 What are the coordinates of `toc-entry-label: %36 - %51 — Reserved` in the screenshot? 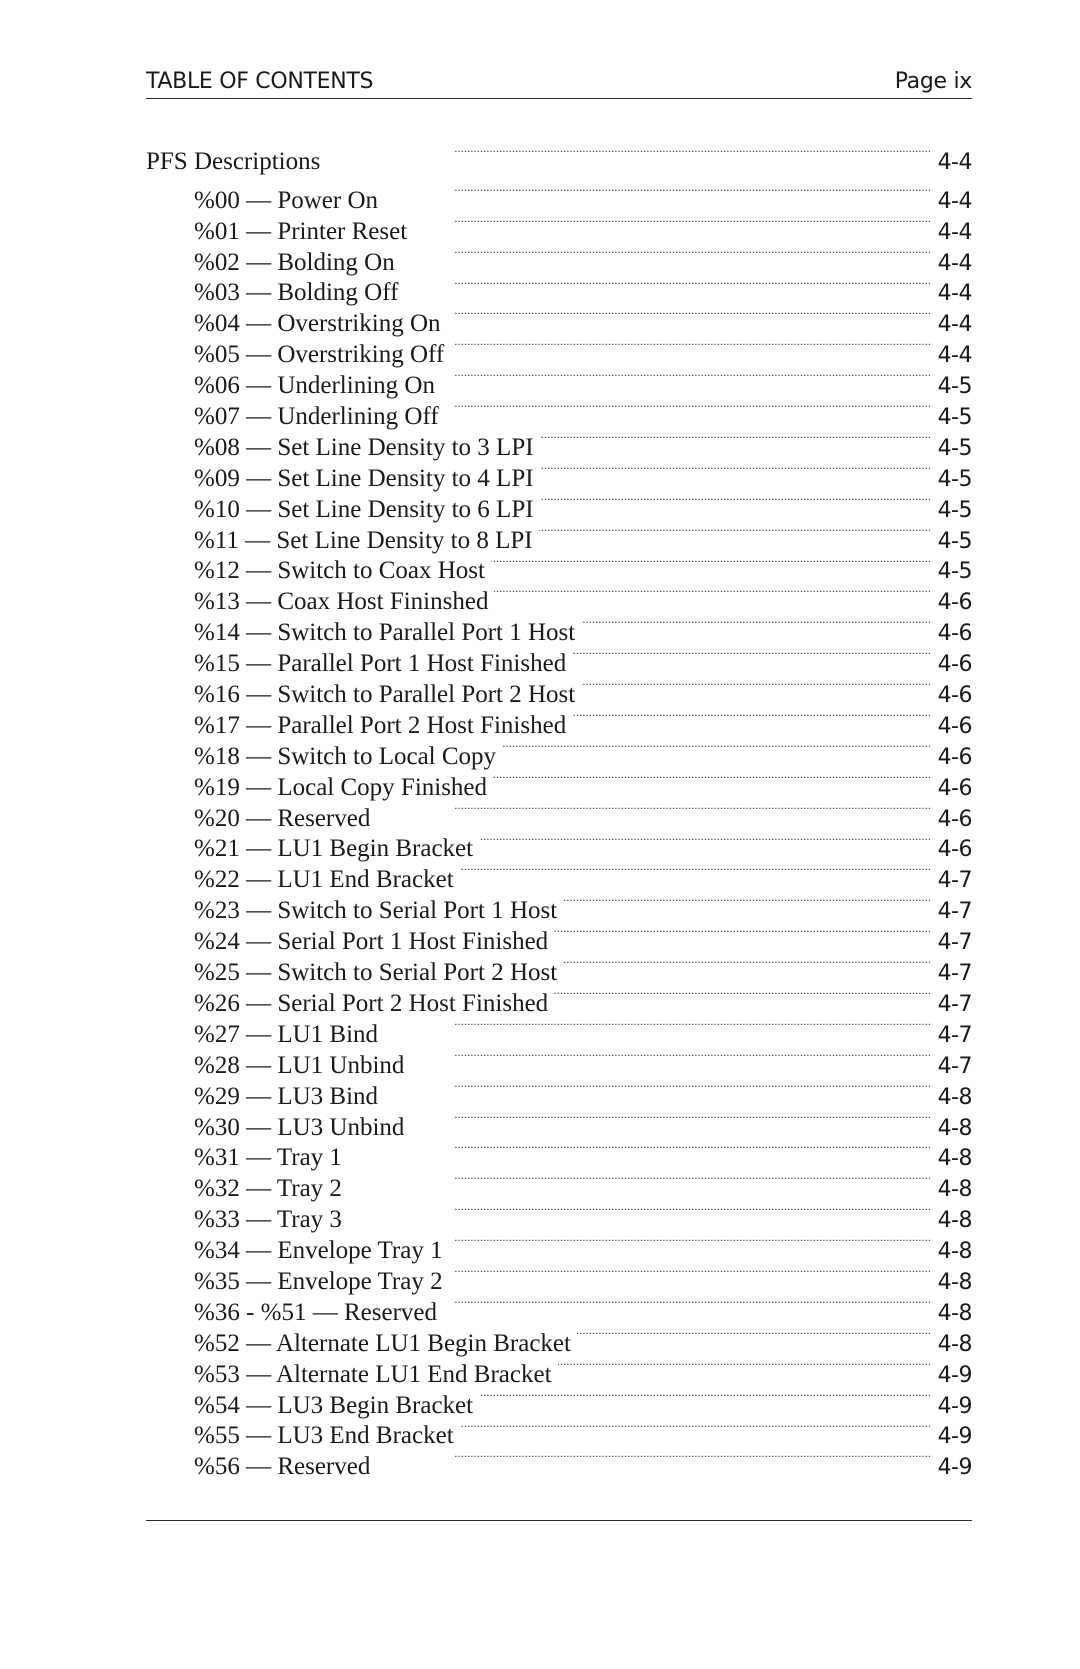 It's located at (315, 1312).